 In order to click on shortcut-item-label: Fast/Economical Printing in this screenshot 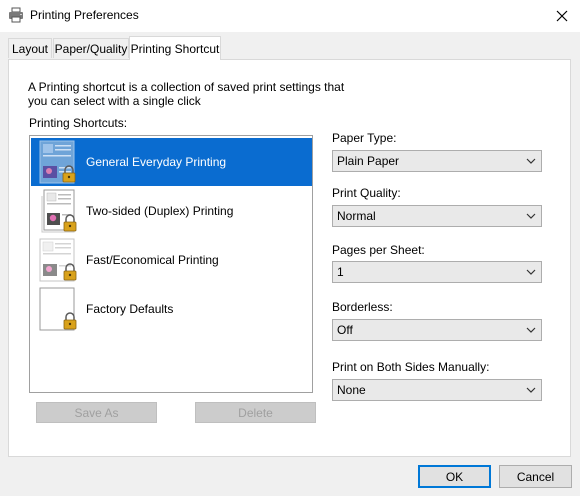, I will do `click(152, 260)`.